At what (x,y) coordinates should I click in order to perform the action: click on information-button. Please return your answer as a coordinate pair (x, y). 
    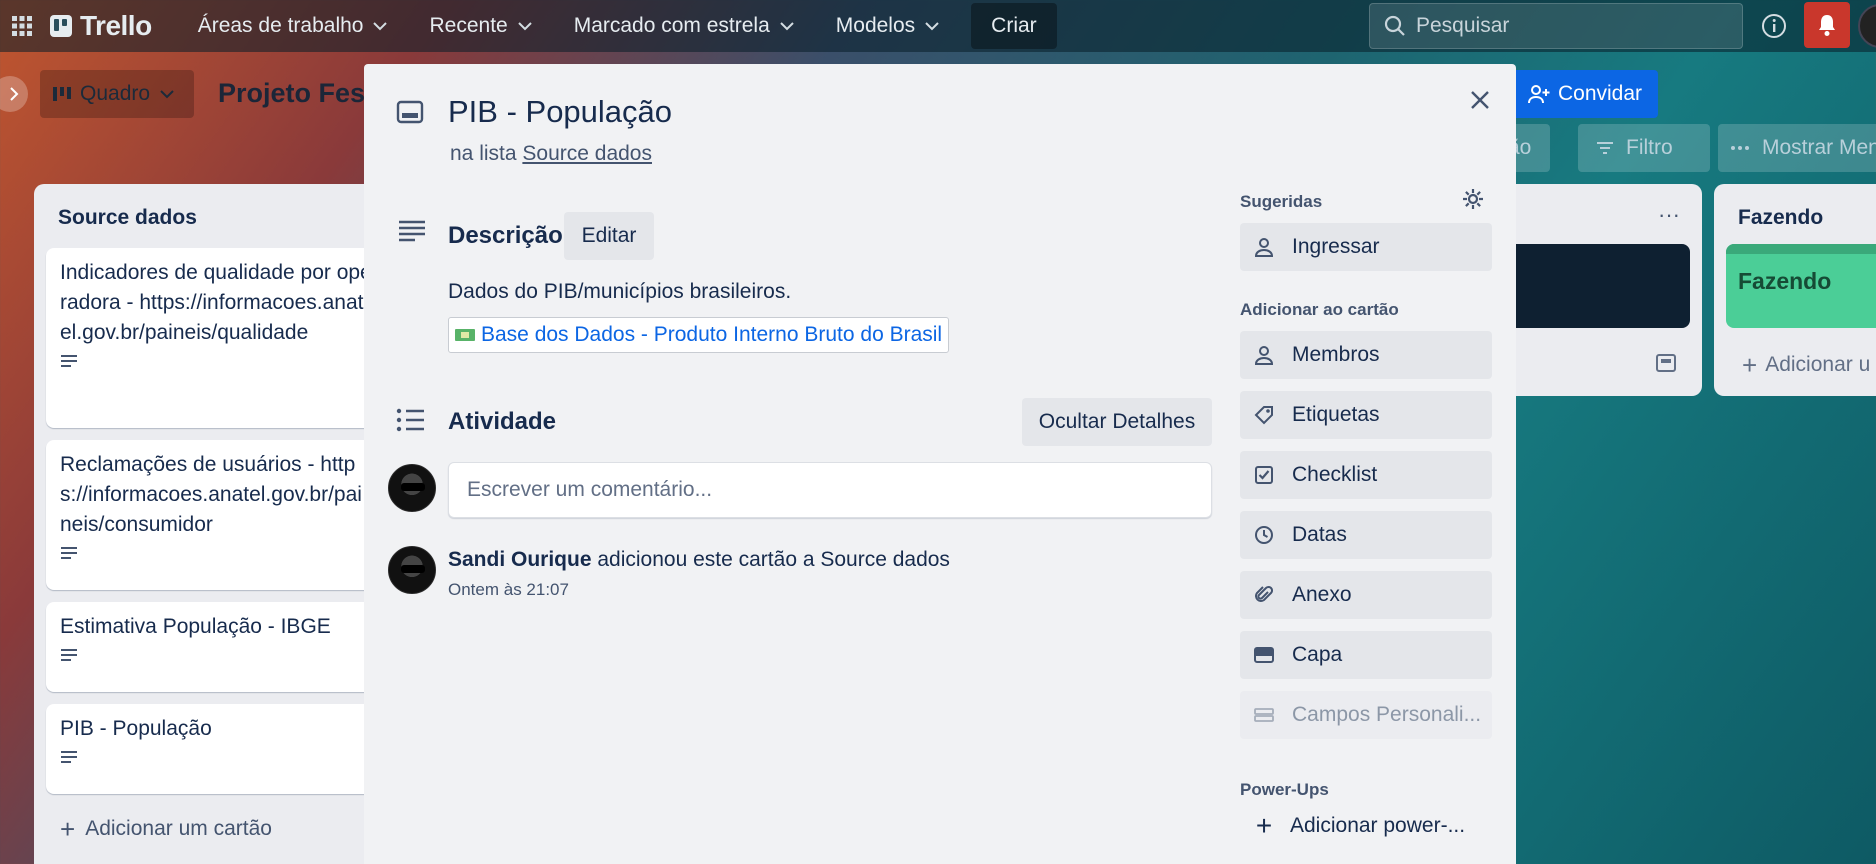
    Looking at the image, I should click on (1774, 26).